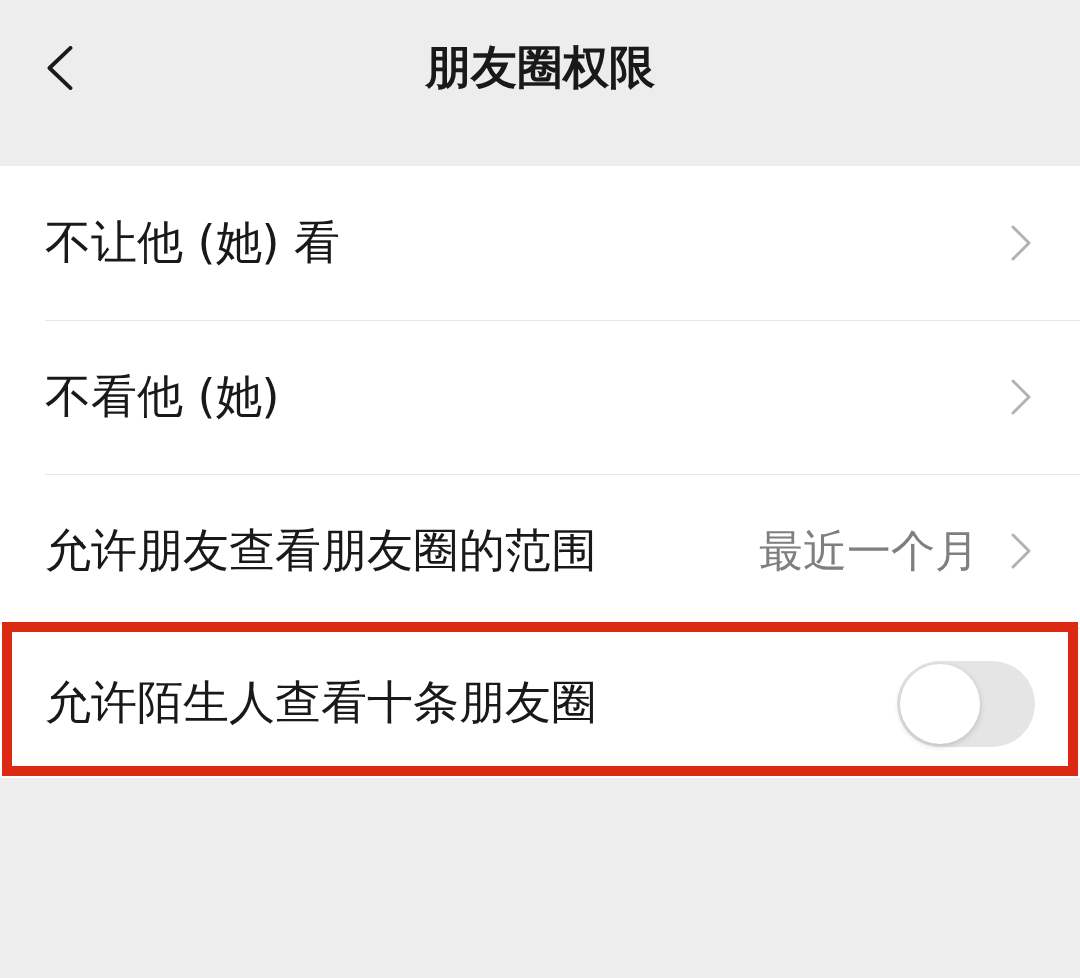 Image resolution: width=1080 pixels, height=978 pixels. I want to click on row-value: 最近一个月, so click(869, 551).